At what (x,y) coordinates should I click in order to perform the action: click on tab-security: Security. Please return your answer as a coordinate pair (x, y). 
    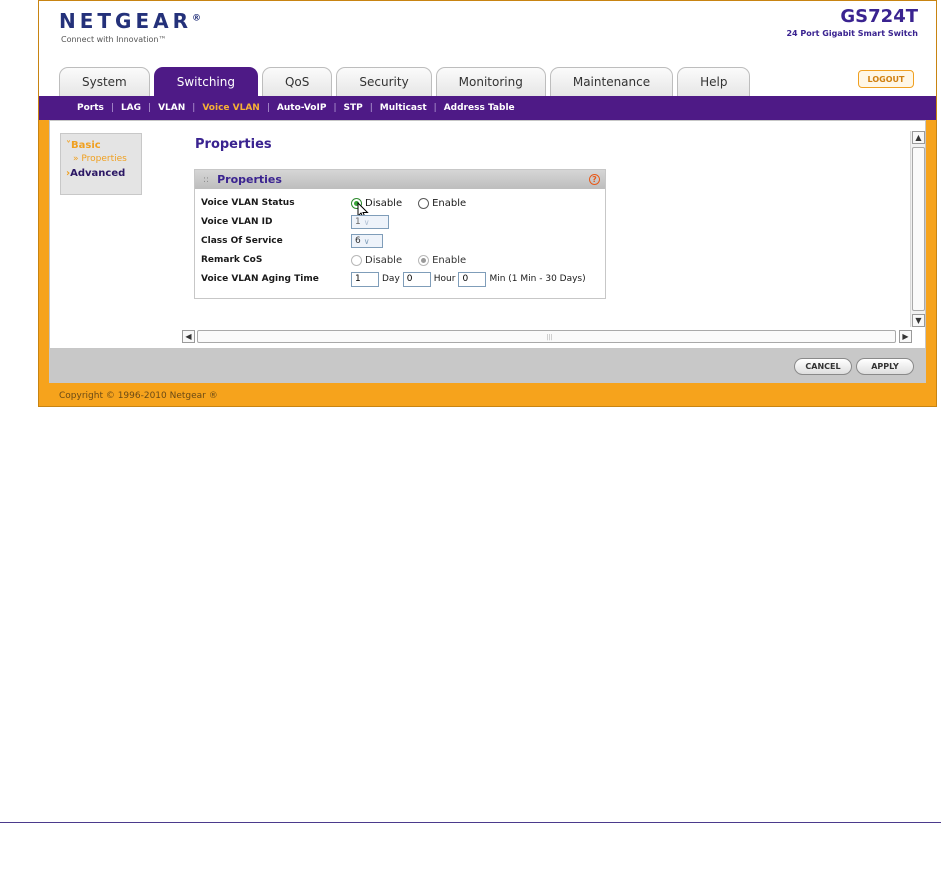
    Looking at the image, I should click on (384, 81).